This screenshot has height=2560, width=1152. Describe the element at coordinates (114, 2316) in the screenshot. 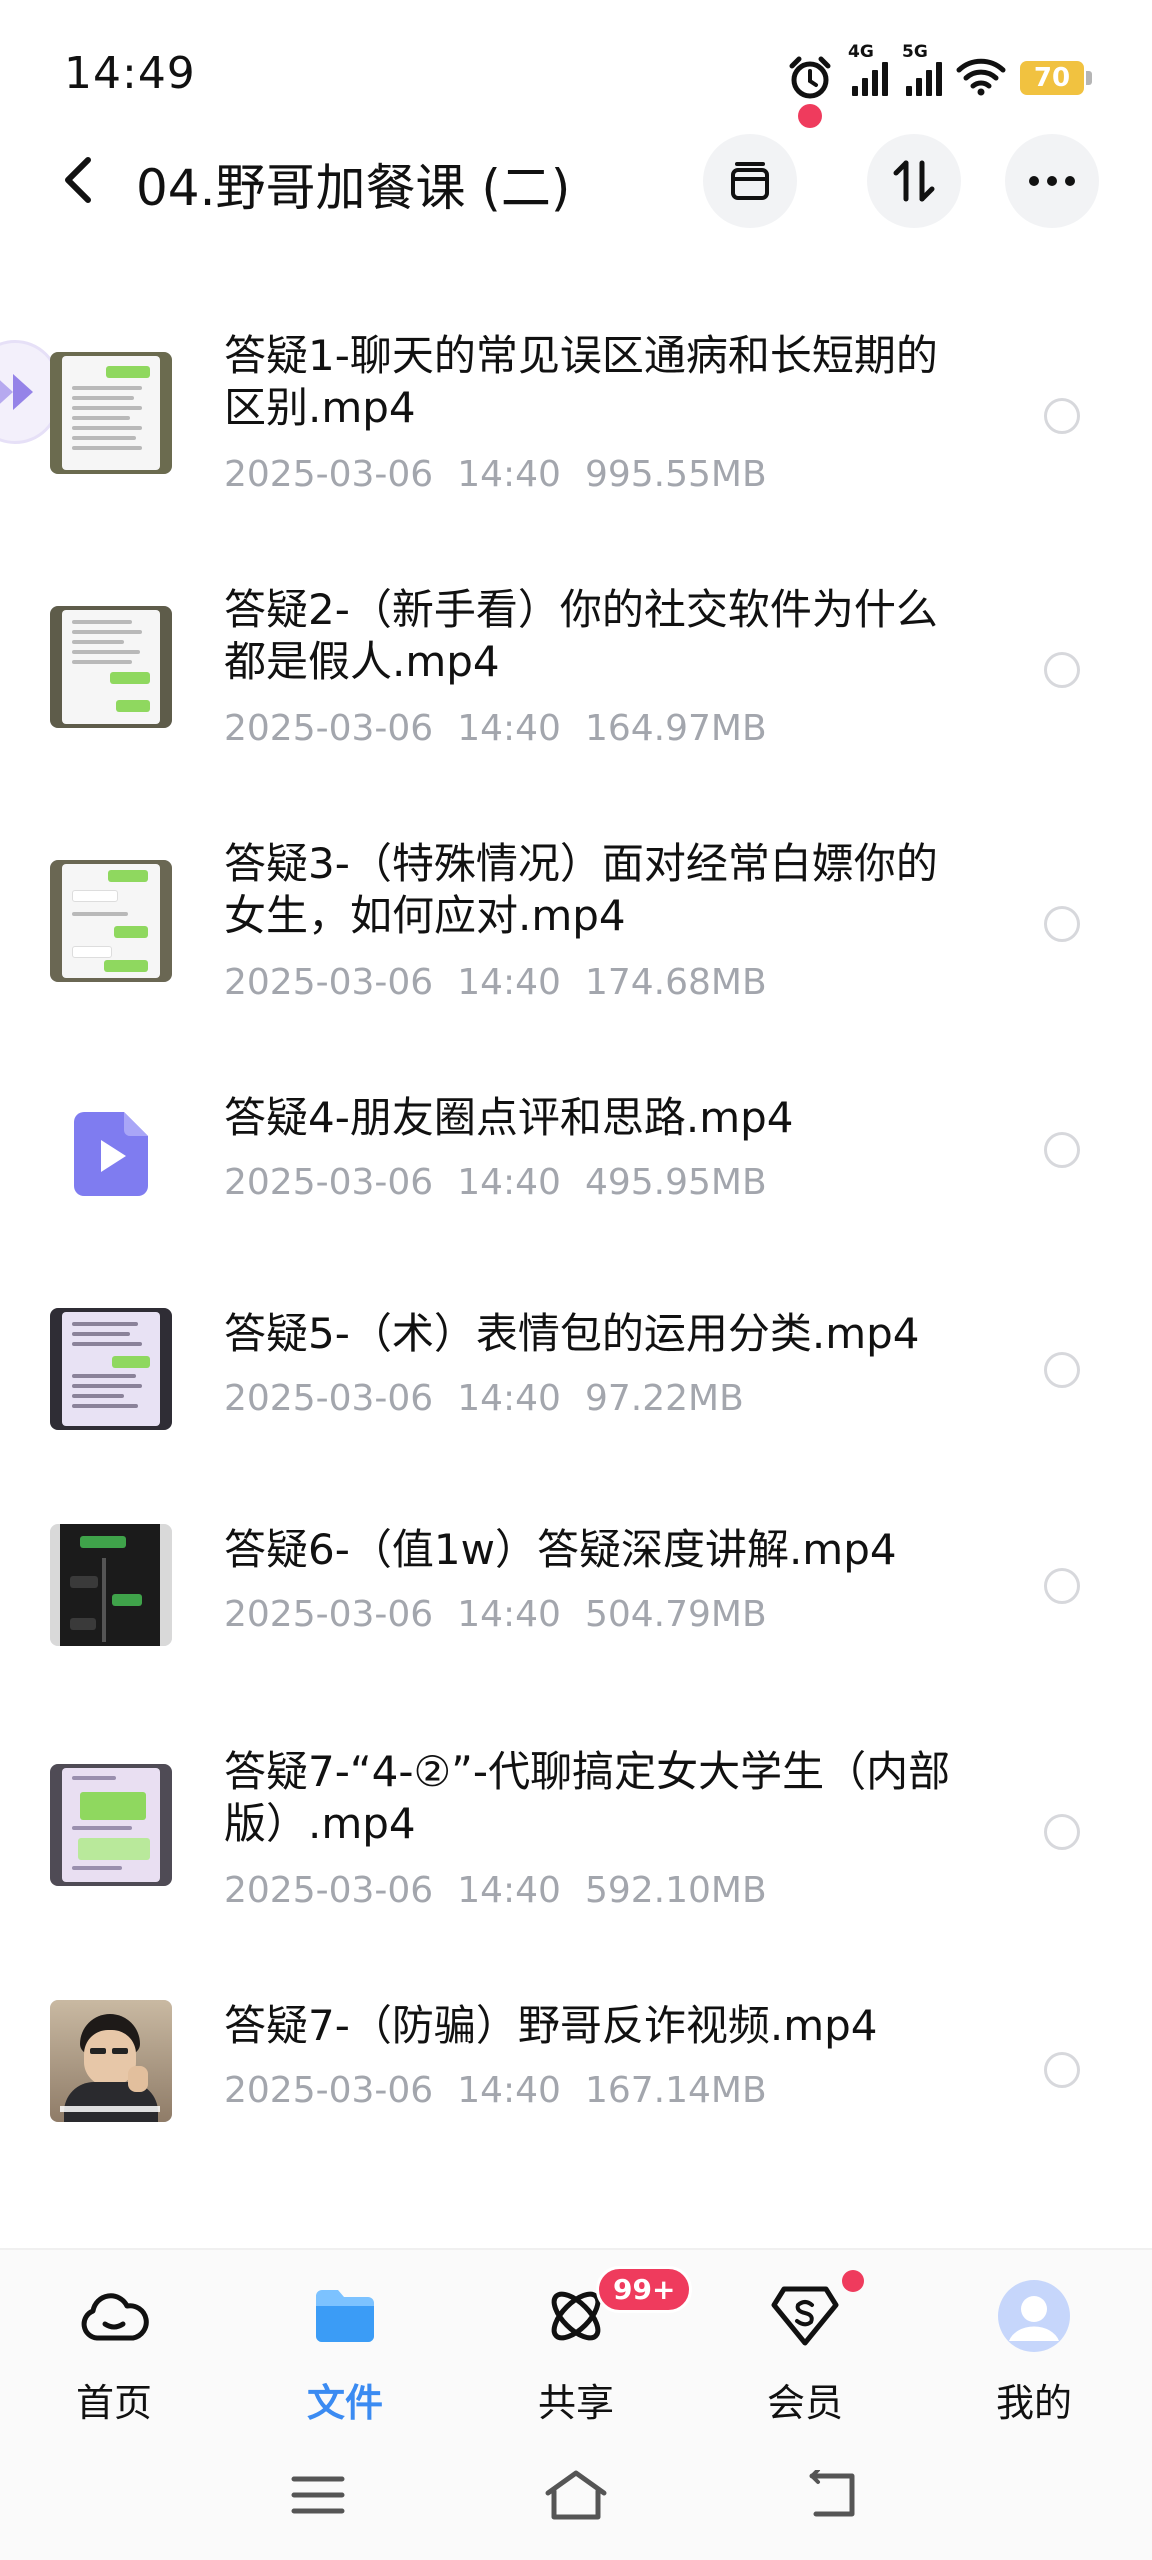

I see `cloud-home-icon` at that location.